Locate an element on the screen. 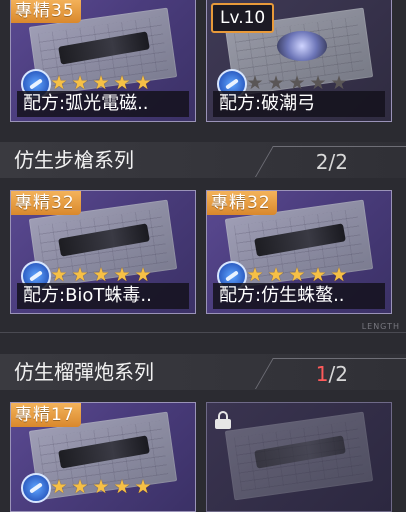 The image size is (406, 512). recipe-card-4: 專精32 ★ ★ ★ ★ ★ 配方:仿生蛛螯.. is located at coordinates (299, 252).